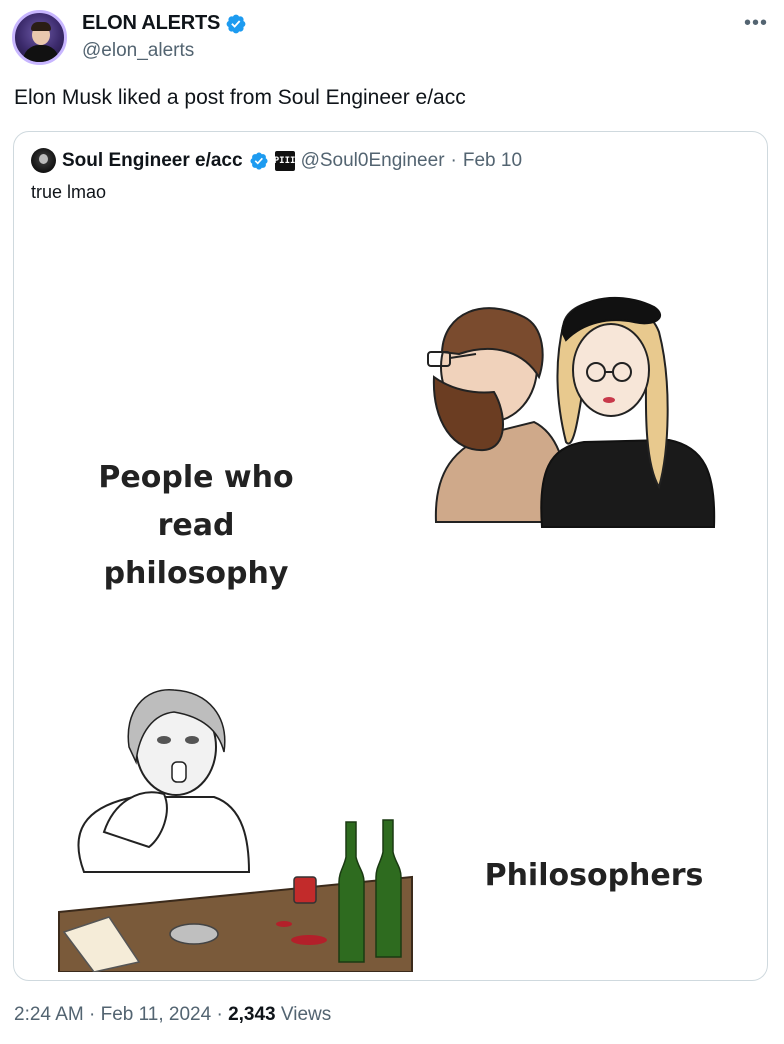 The width and height of the screenshot is (784, 1044). What do you see at coordinates (196, 573) in the screenshot?
I see `meme-label-top-line2: philosophy` at bounding box center [196, 573].